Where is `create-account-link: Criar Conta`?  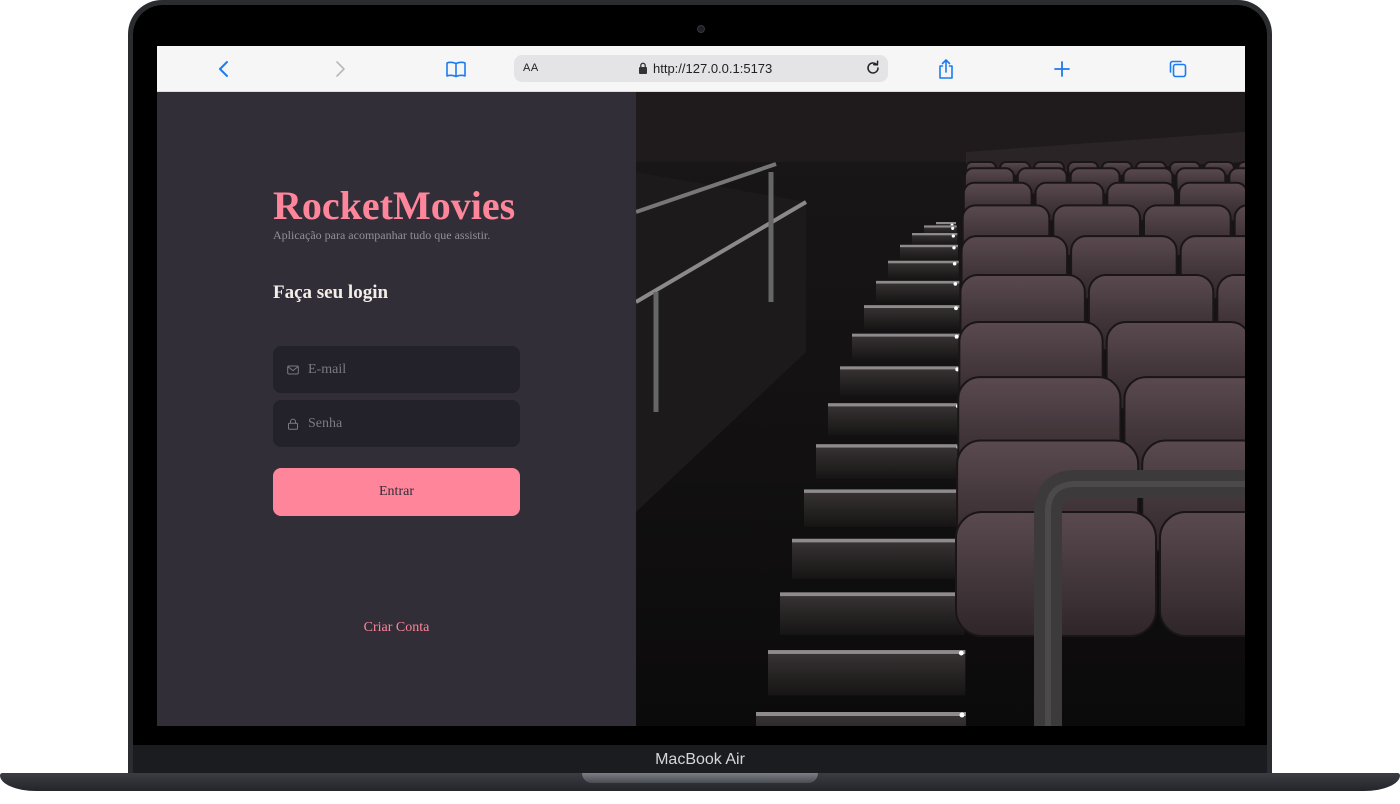 create-account-link: Criar Conta is located at coordinates (396, 628).